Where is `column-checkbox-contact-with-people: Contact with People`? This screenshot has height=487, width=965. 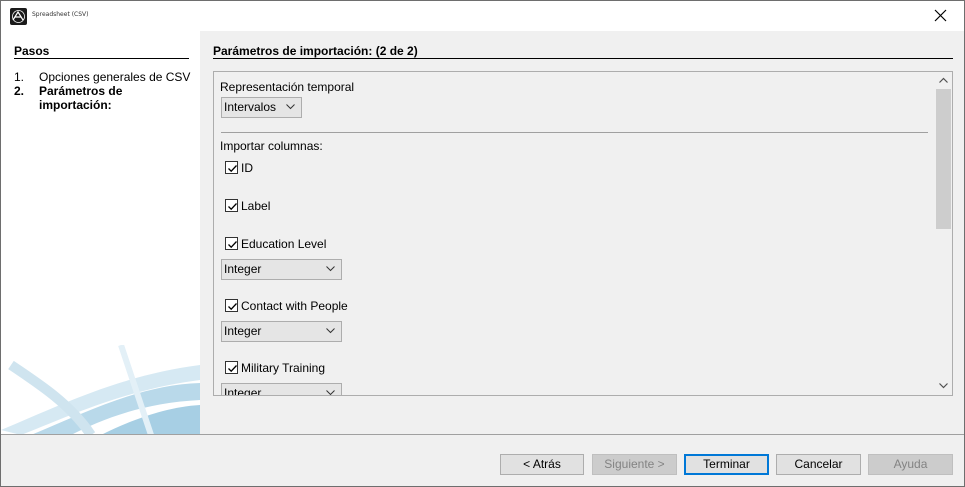 column-checkbox-contact-with-people: Contact with People is located at coordinates (286, 305).